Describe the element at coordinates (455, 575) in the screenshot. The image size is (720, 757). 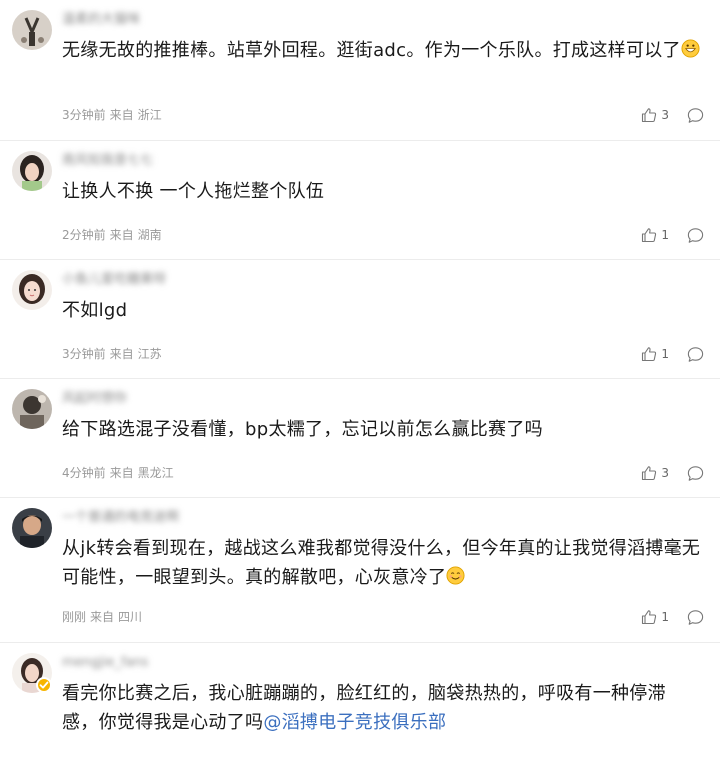
I see `smile-emoji` at that location.